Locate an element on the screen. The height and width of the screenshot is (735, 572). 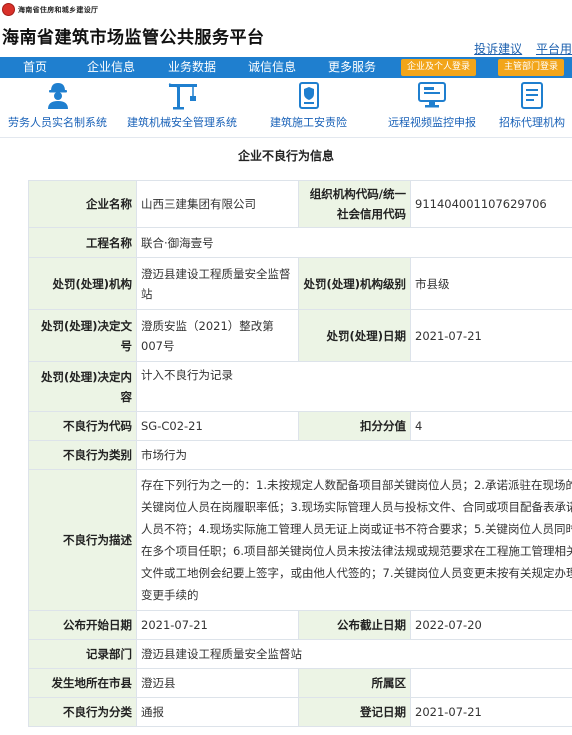
system-label: 劳务人员实名制系统 is located at coordinates (57, 122).